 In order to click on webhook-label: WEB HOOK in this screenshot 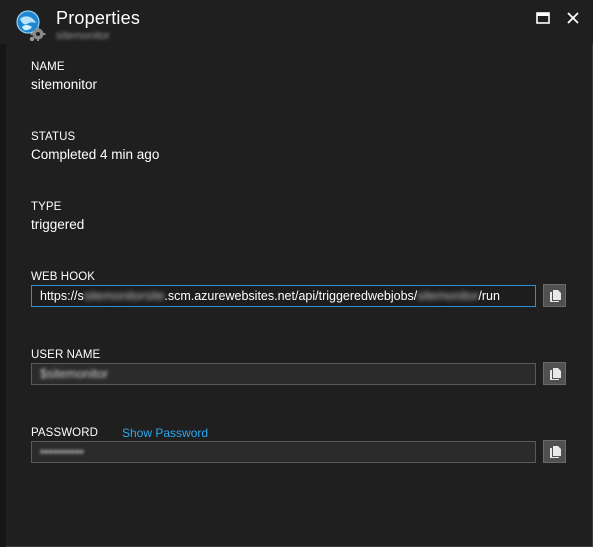, I will do `click(63, 277)`.